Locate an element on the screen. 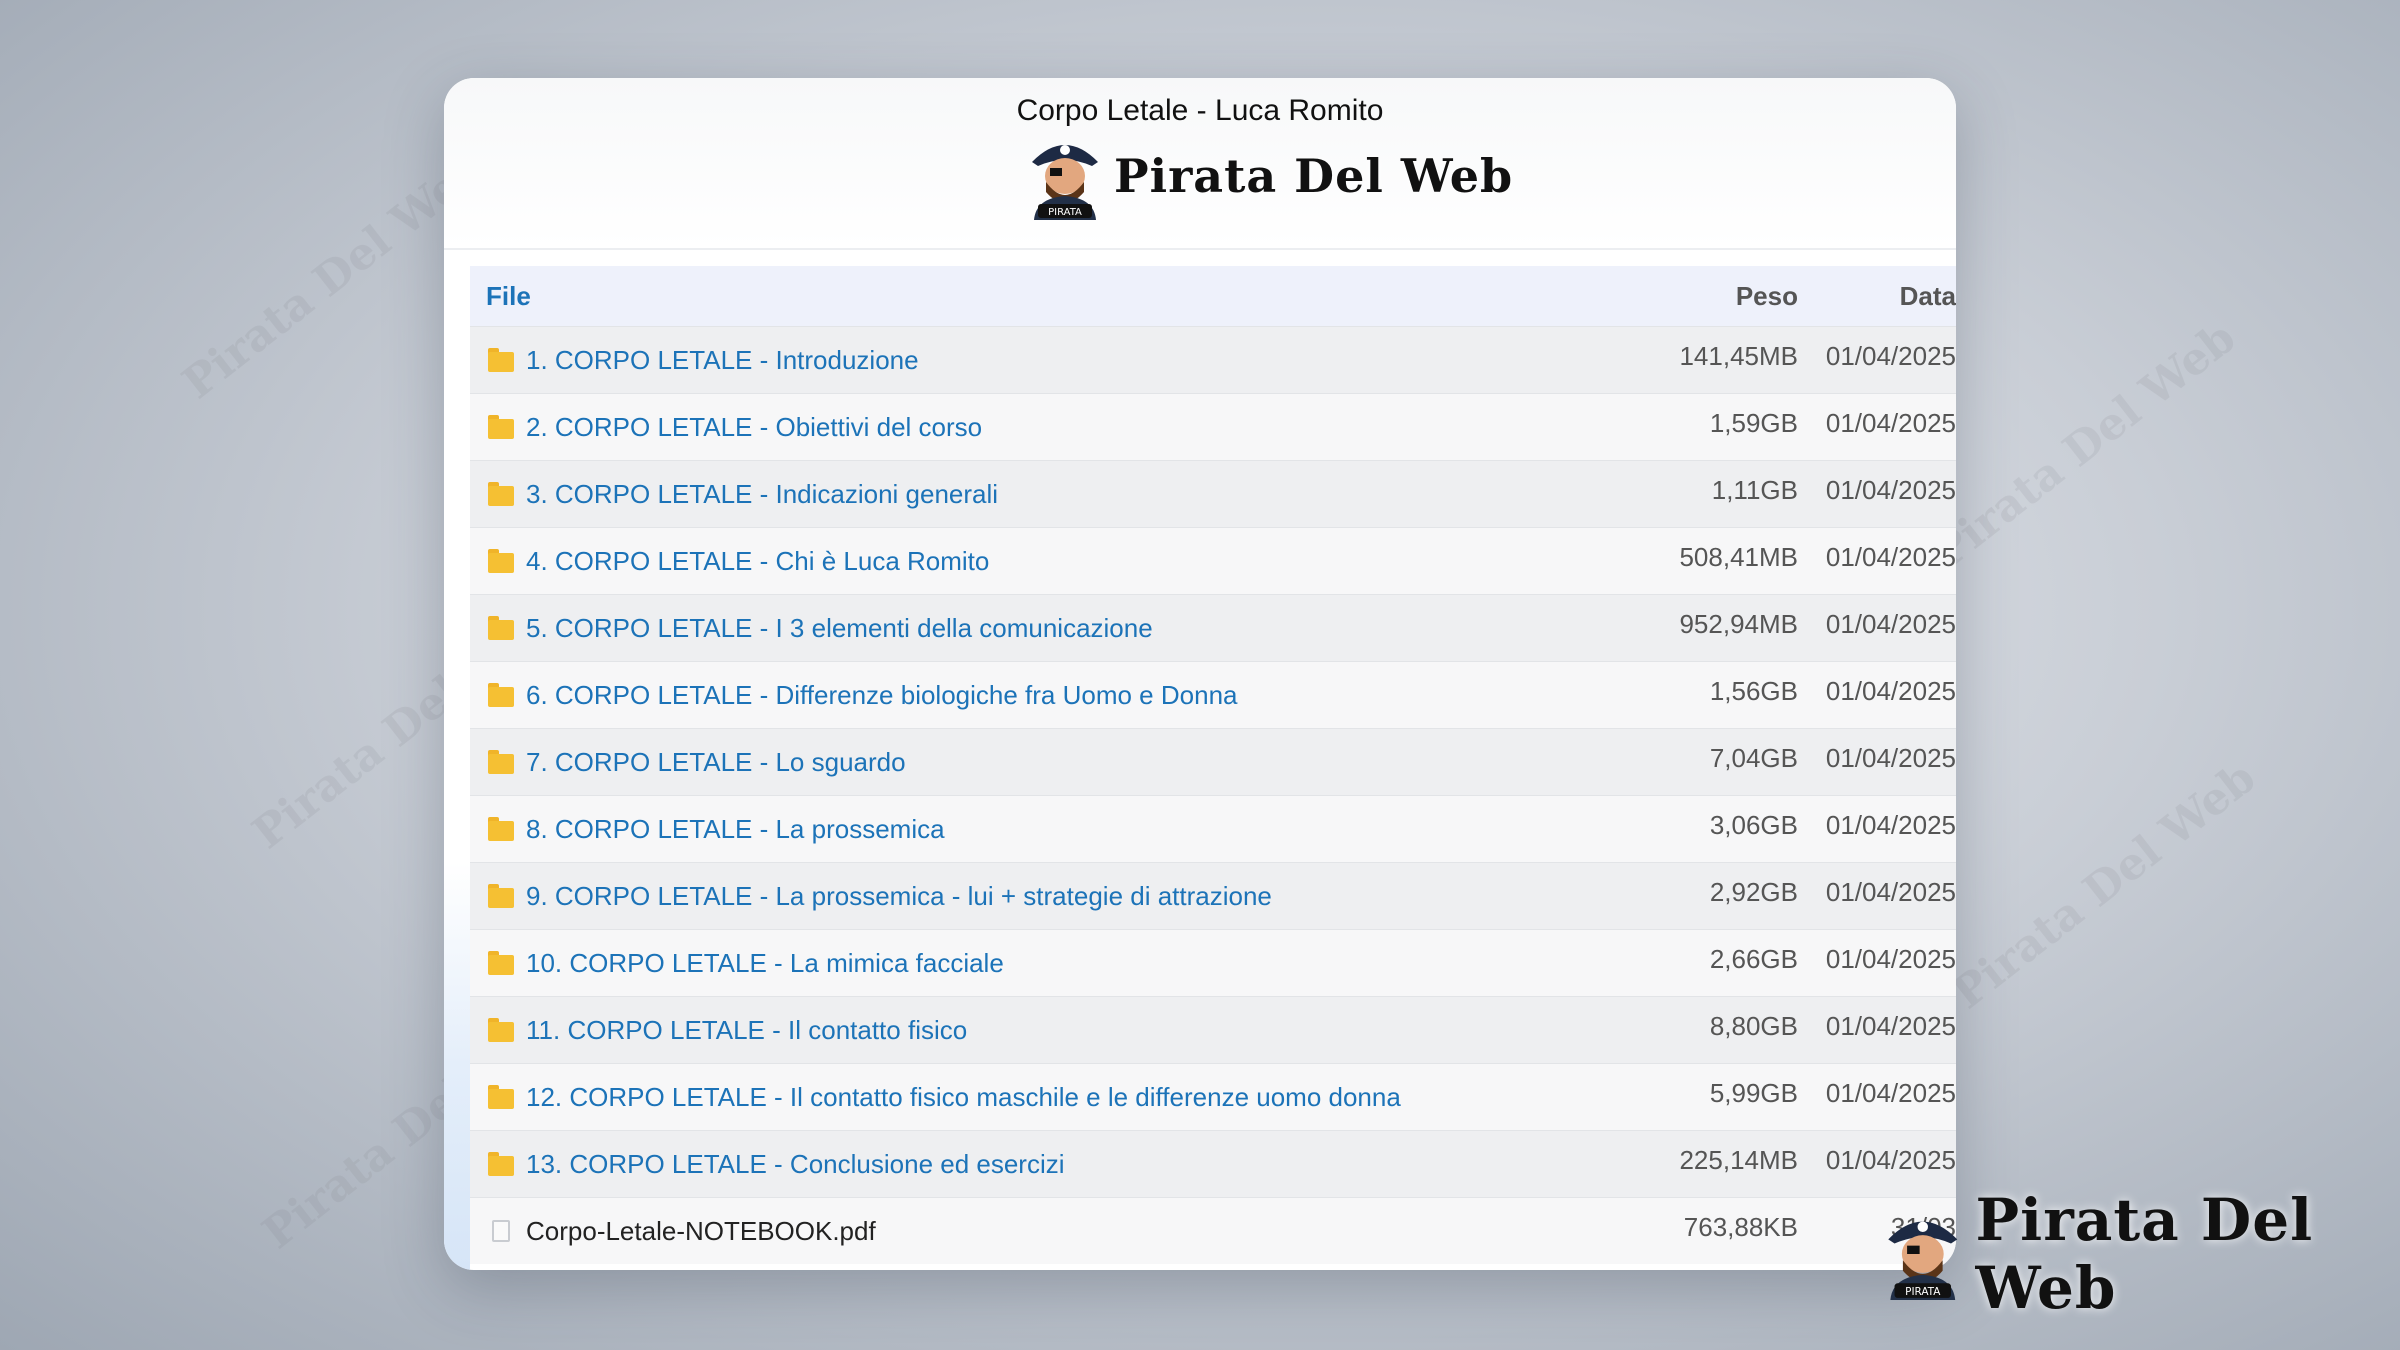 The width and height of the screenshot is (2400, 1350). file-size: 8,80GB is located at coordinates (1753, 1025).